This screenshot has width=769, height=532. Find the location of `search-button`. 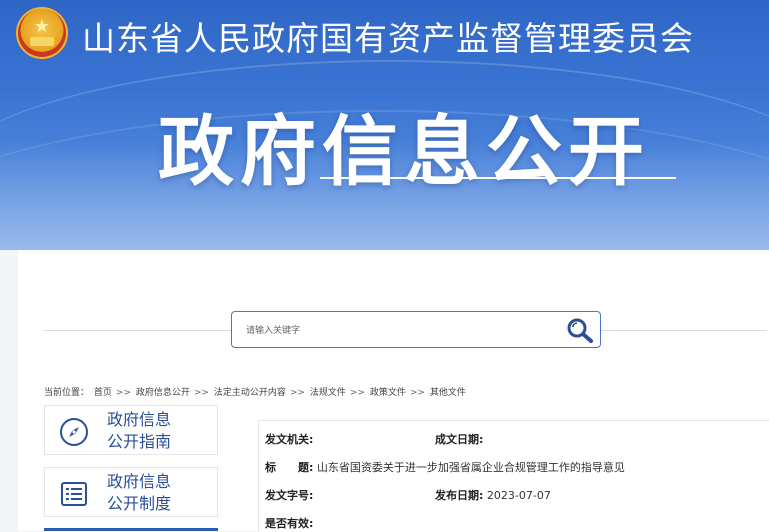

search-button is located at coordinates (580, 331).